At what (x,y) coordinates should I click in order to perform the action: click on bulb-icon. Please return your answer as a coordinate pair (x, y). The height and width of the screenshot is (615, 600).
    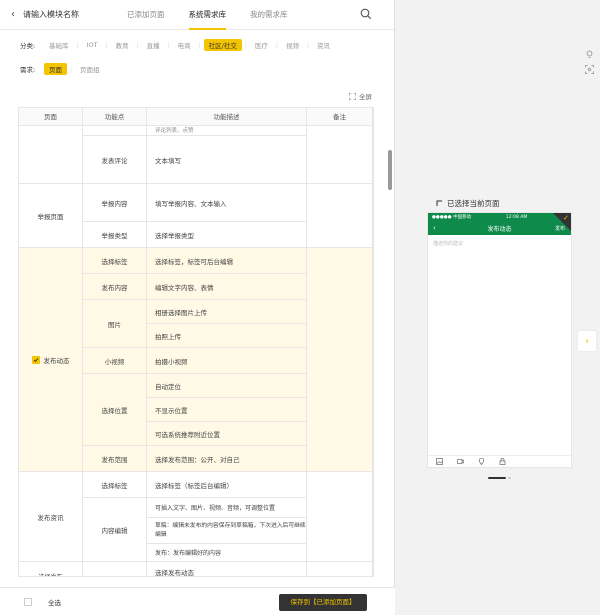
    Looking at the image, I should click on (589, 54).